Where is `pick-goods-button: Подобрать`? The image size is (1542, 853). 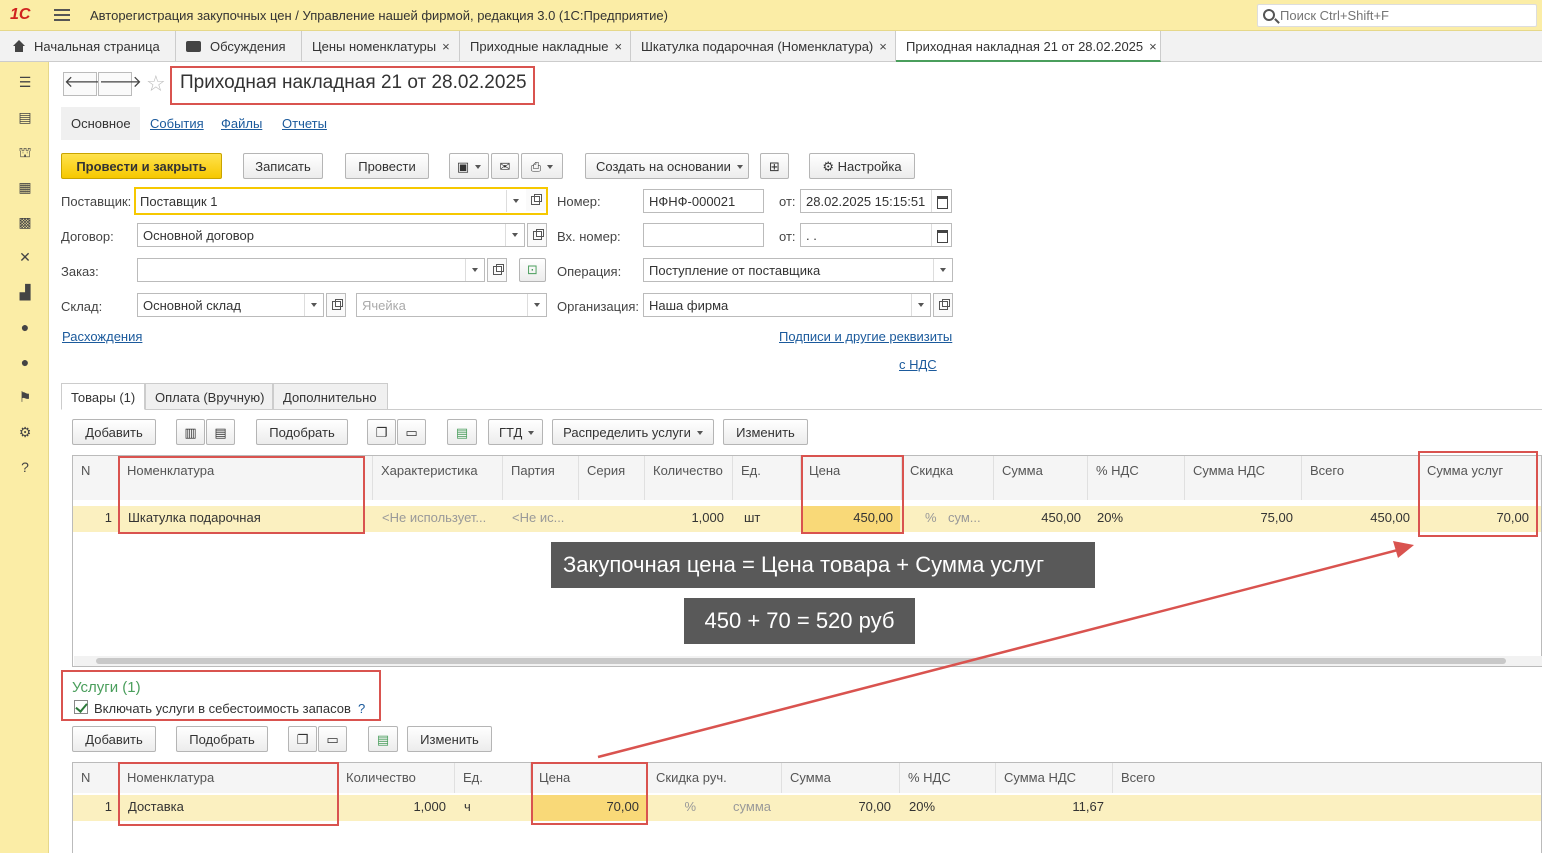
pick-goods-button: Подобрать is located at coordinates (302, 432).